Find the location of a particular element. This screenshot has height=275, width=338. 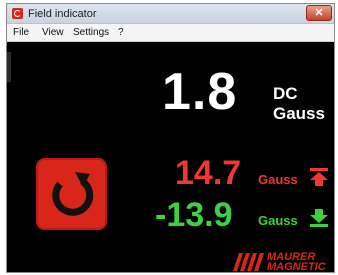

field-reading-value: 1.8 is located at coordinates (200, 92).